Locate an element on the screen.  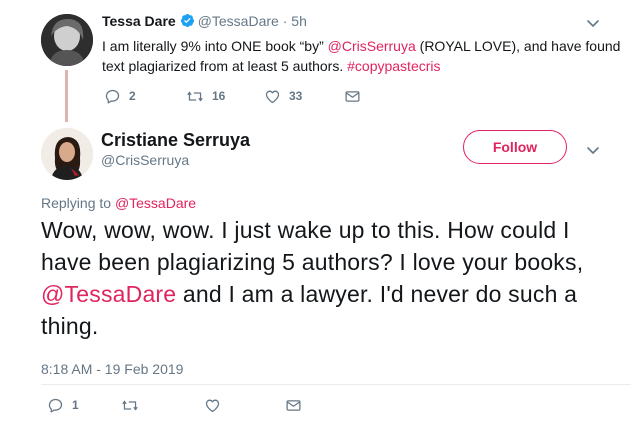
retweet-button: 16 is located at coordinates (205, 96).